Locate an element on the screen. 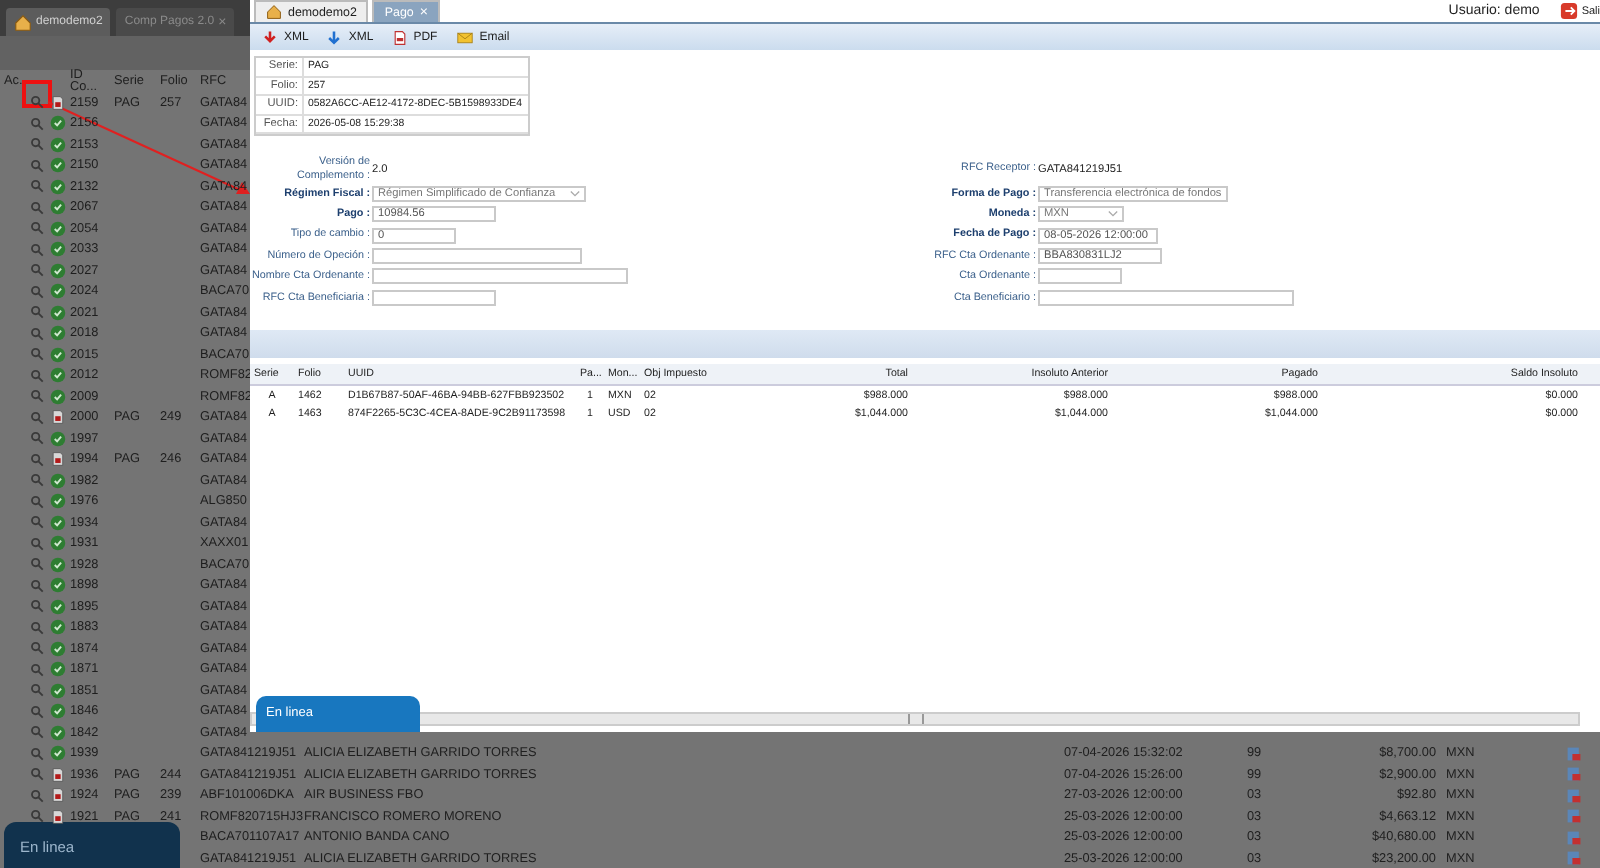 Image resolution: width=1600 pixels, height=868 pixels. highlight-frame is located at coordinates (37, 94).